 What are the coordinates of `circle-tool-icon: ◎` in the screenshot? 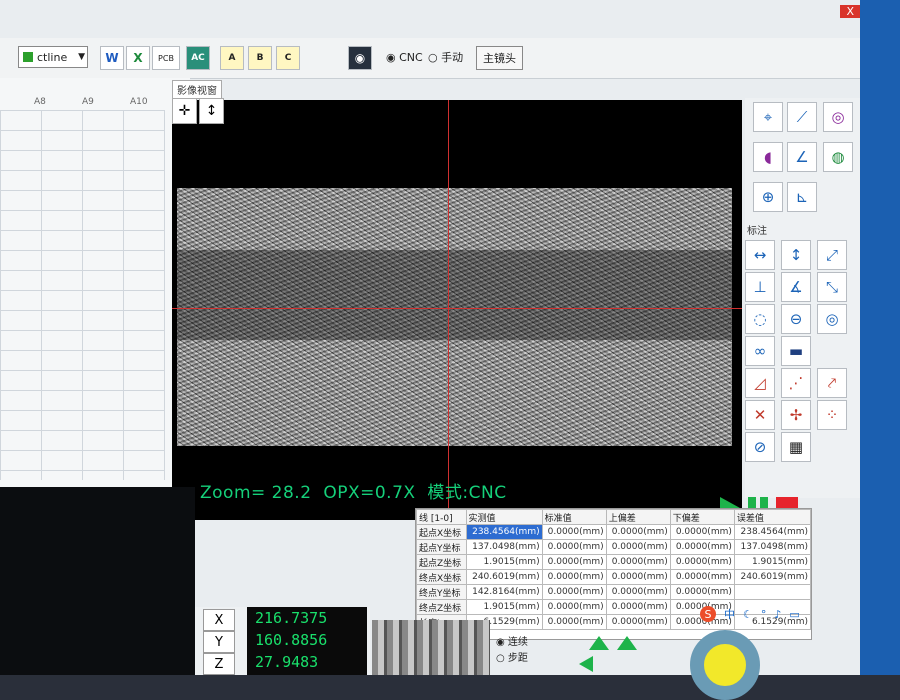 It's located at (838, 117).